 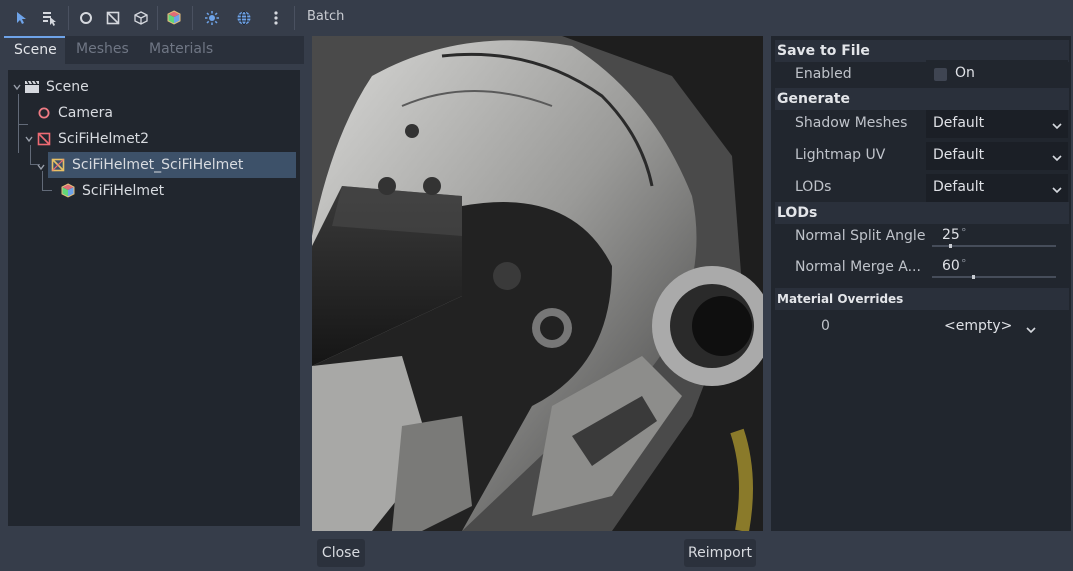 What do you see at coordinates (86, 18) in the screenshot?
I see `circle-icon` at bounding box center [86, 18].